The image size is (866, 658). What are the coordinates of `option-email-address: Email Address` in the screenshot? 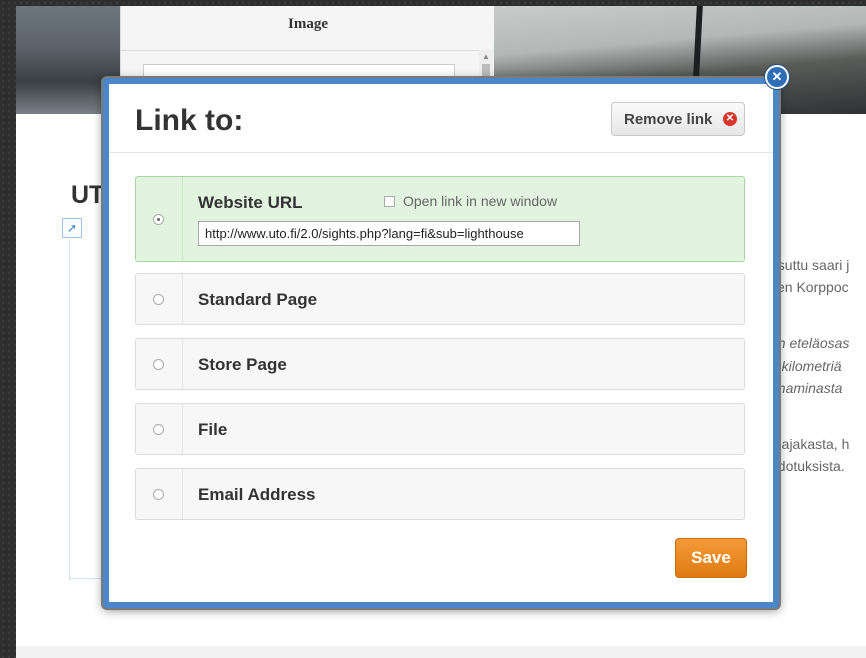 It's located at (440, 494).